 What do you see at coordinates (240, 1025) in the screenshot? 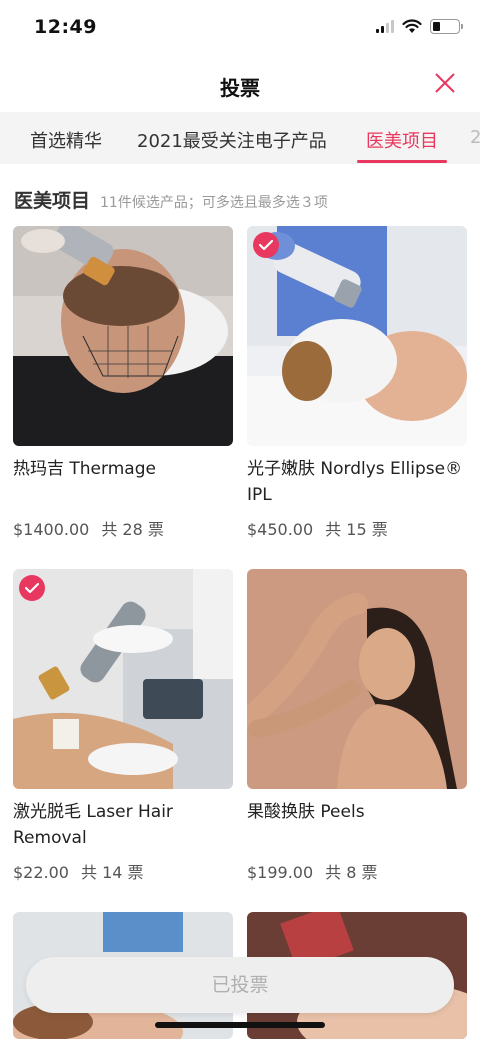
I see `home-indicator` at bounding box center [240, 1025].